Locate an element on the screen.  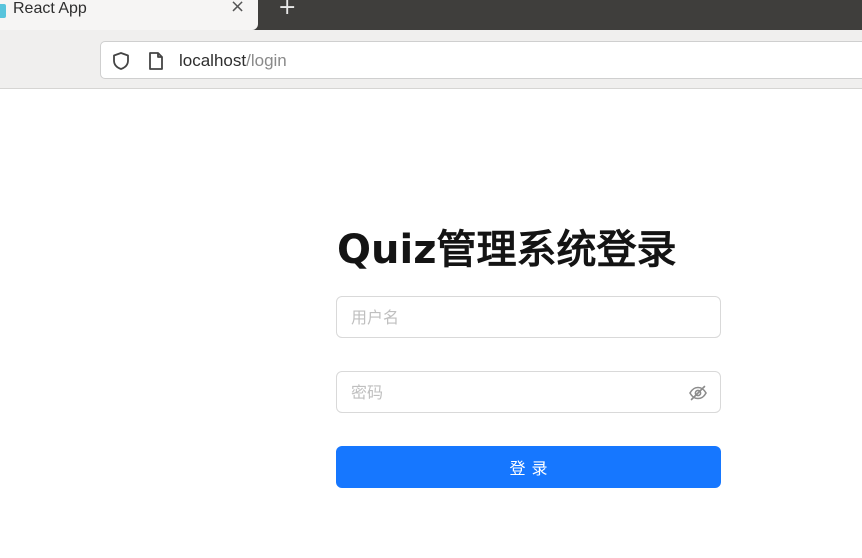
new-tab-button: + is located at coordinates (287, 9).